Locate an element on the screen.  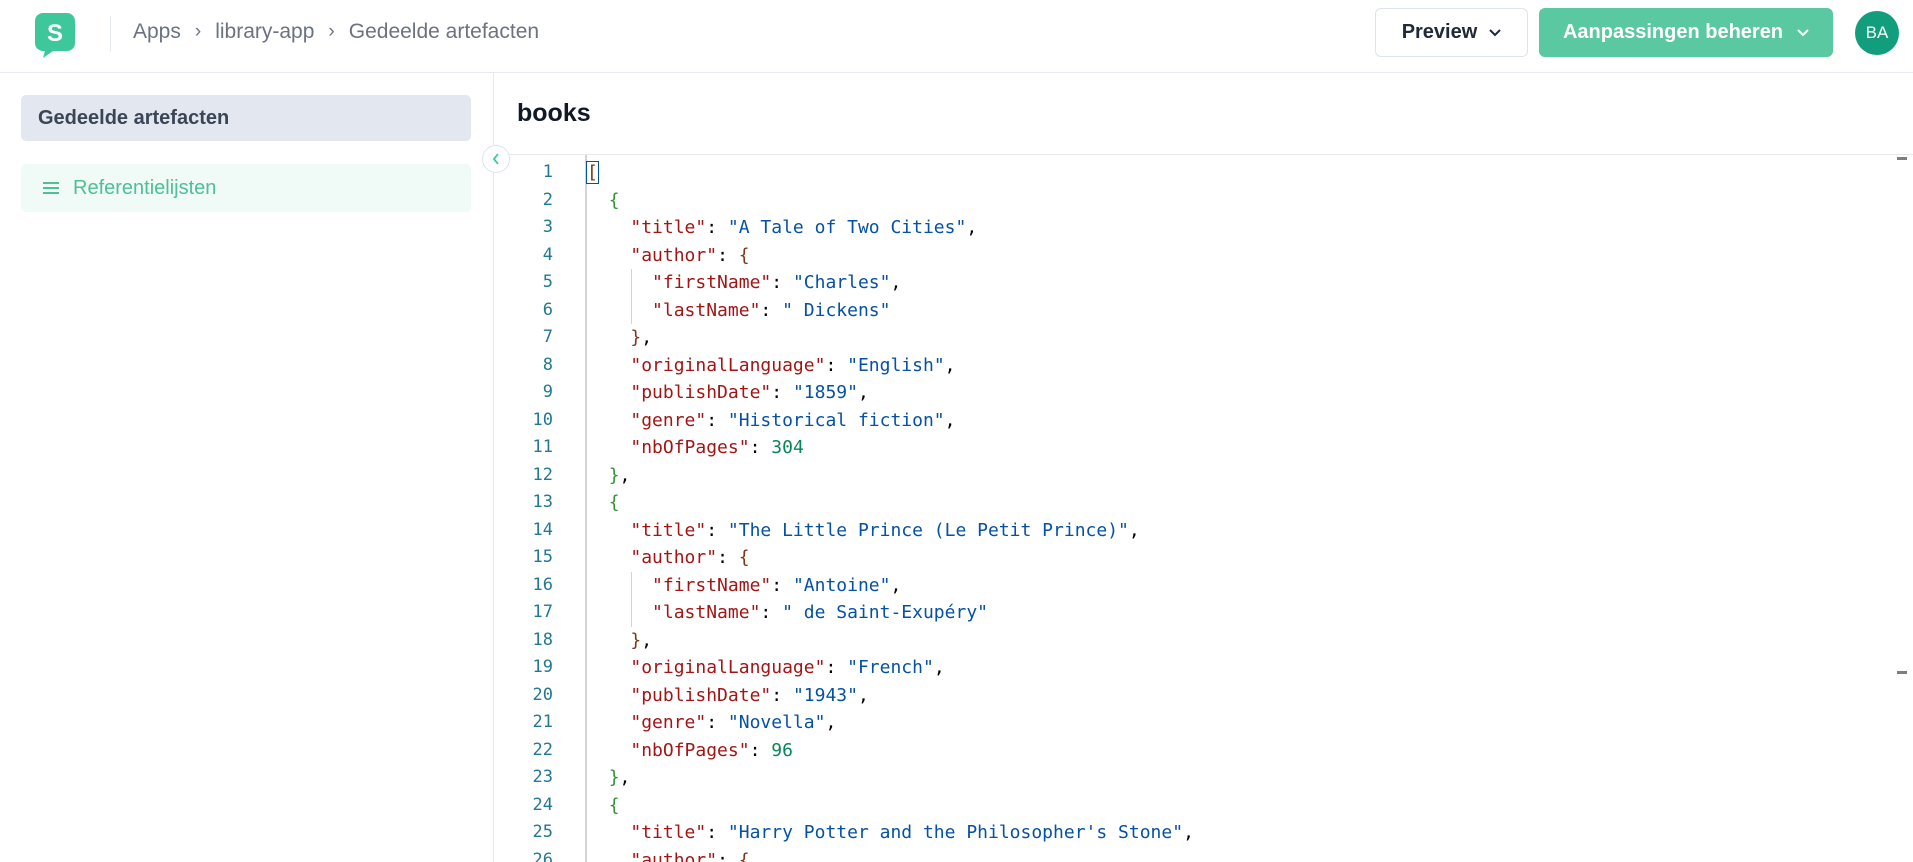
preview-button: Preview is located at coordinates (1451, 32).